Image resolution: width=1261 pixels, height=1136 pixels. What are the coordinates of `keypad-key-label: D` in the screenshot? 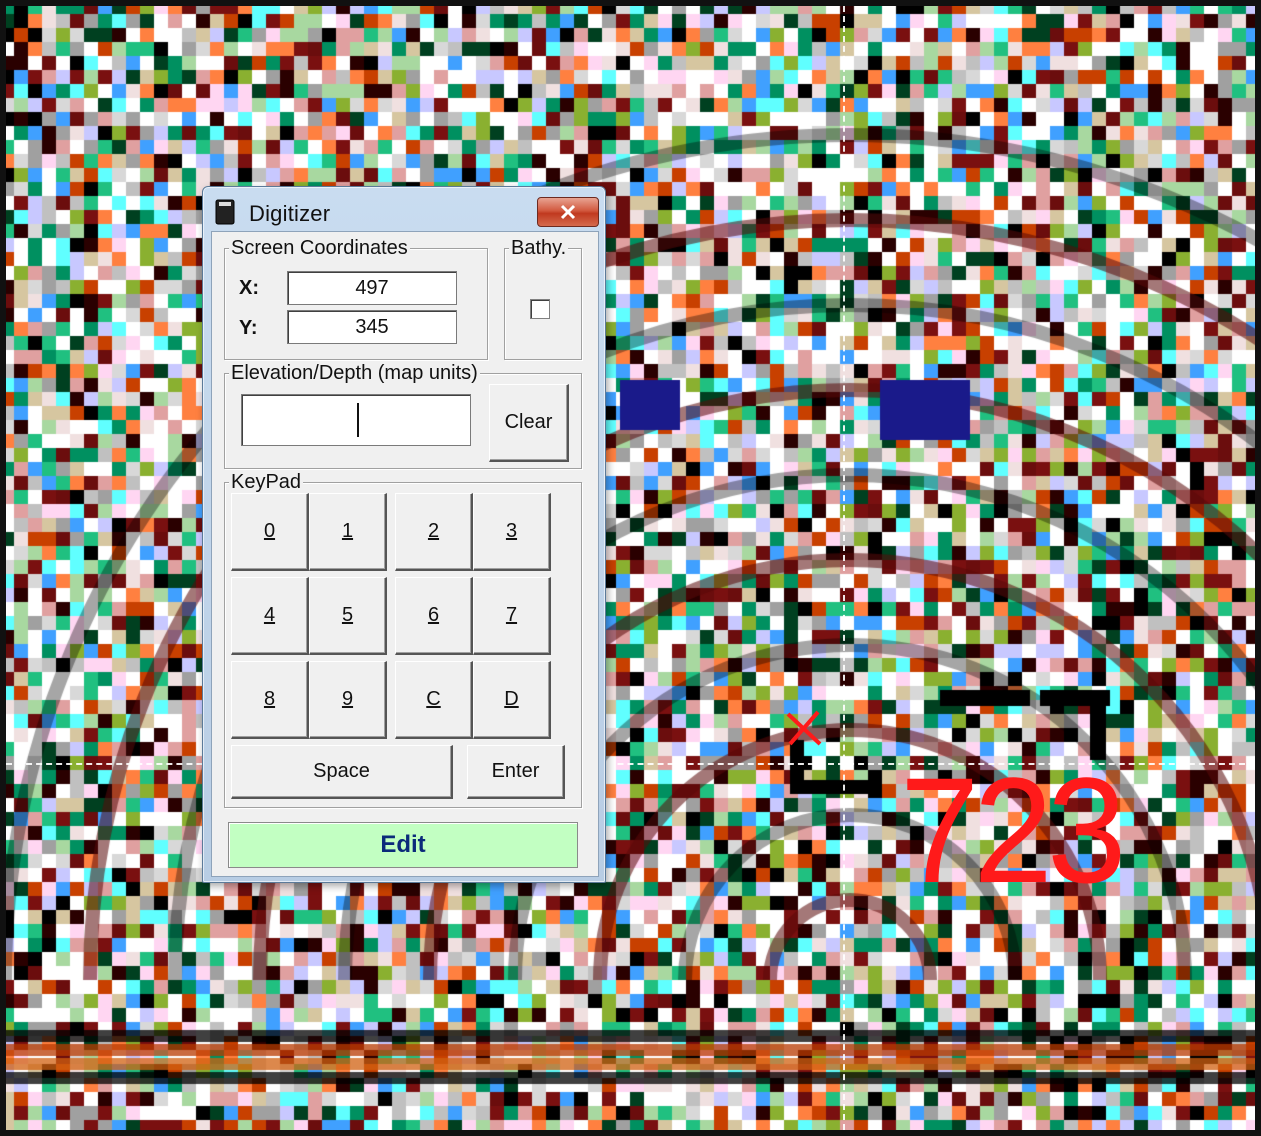 It's located at (511, 699).